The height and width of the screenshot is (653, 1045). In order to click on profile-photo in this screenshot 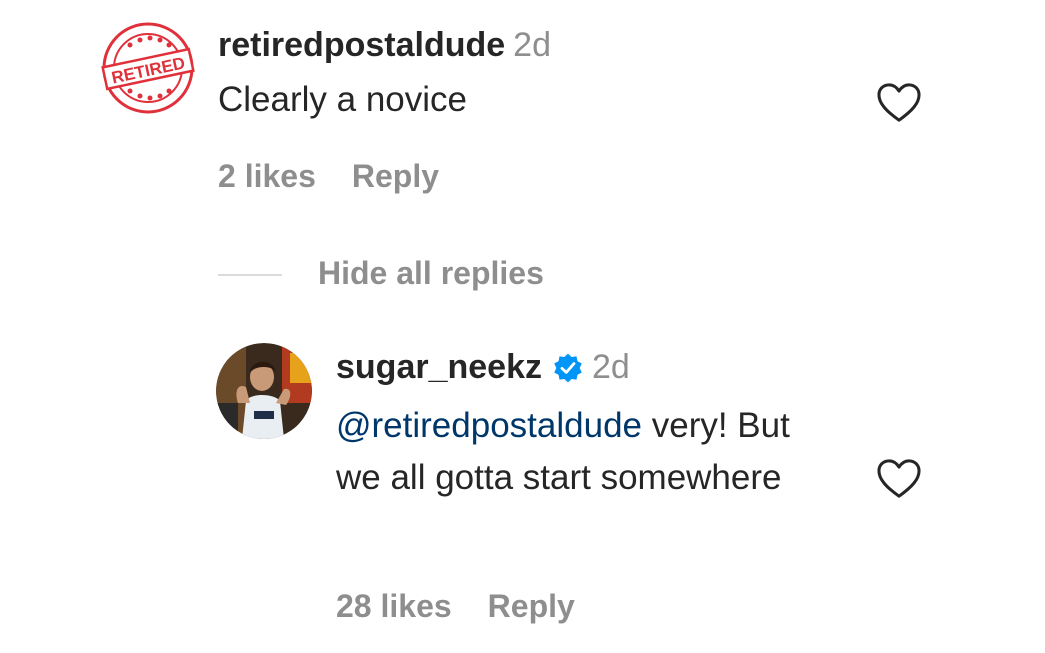, I will do `click(264, 391)`.